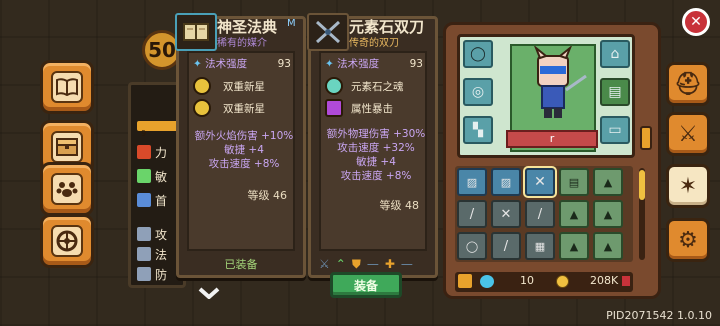 The image size is (720, 326). What do you see at coordinates (465, 281) in the screenshot?
I see `lock-icon` at bounding box center [465, 281].